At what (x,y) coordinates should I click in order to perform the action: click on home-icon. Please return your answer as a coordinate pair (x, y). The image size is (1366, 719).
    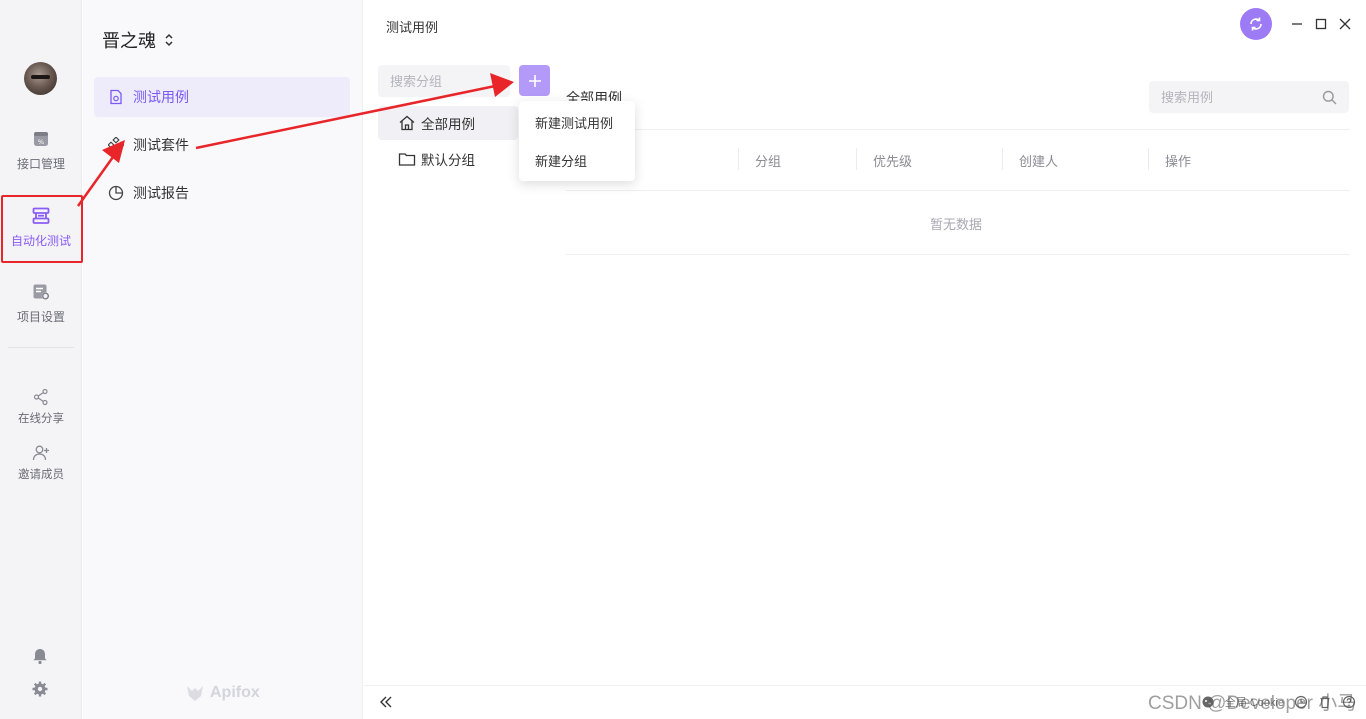
    Looking at the image, I should click on (407, 123).